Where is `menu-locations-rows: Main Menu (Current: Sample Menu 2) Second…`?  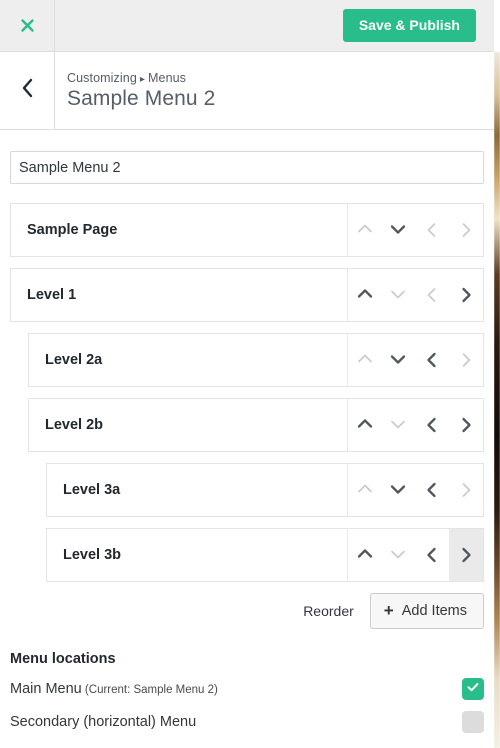 menu-locations-rows: Main Menu (Current: Sample Menu 2) Second… is located at coordinates (247, 705).